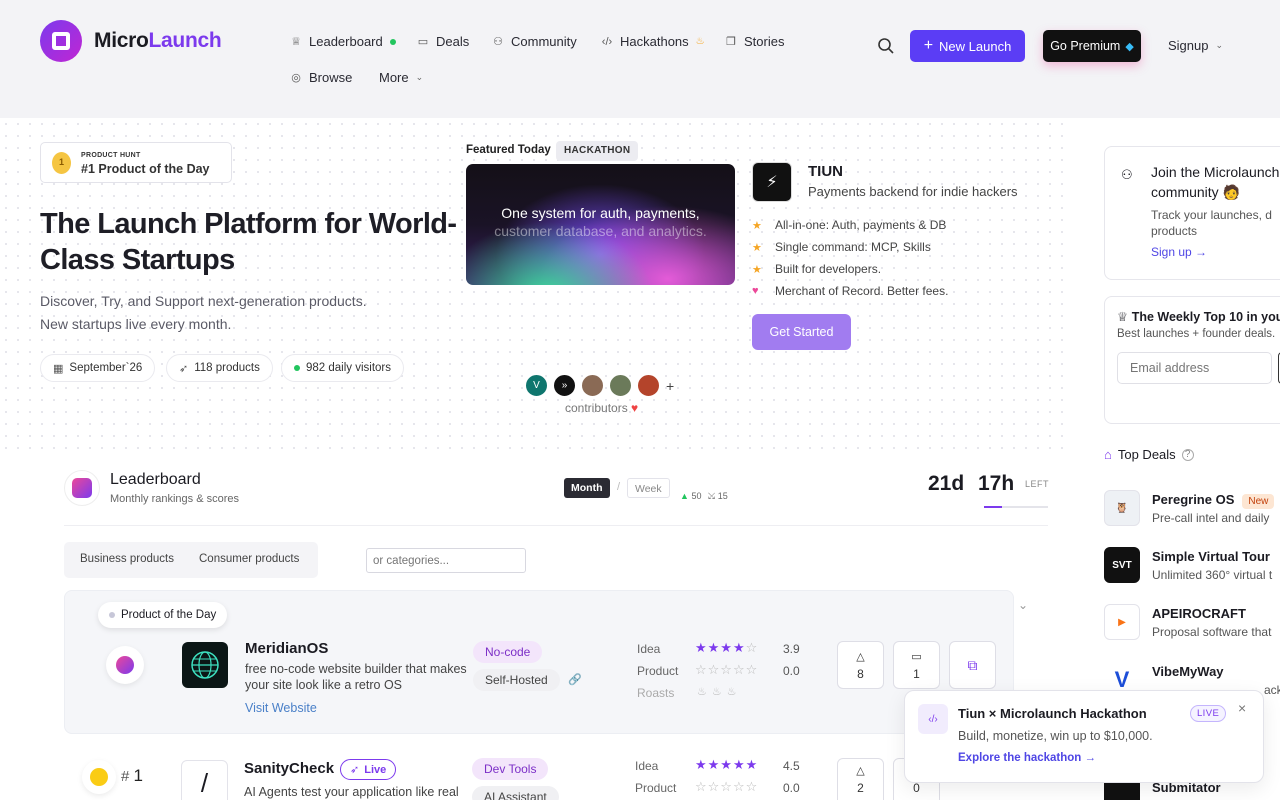 The width and height of the screenshot is (1280, 800). I want to click on upvote-button: △ 8, so click(860, 665).